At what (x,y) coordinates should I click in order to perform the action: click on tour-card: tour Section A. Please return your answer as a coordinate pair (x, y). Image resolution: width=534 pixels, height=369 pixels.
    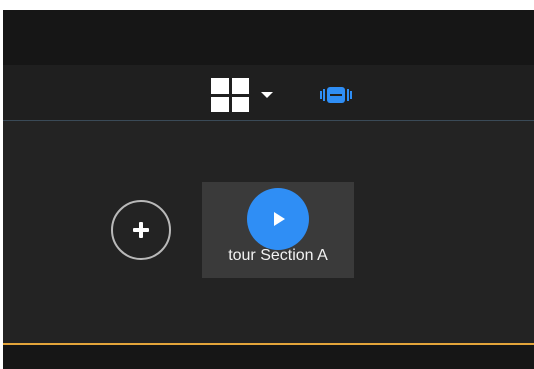
    Looking at the image, I should click on (278, 230).